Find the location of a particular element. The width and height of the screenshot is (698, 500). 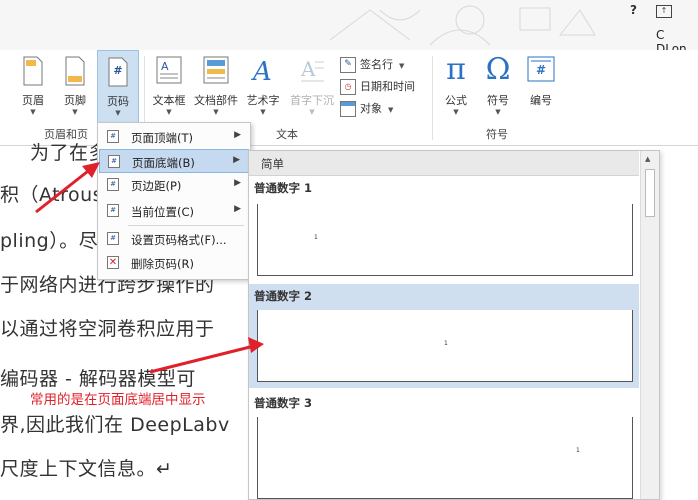

page-margin-icon: # is located at coordinates (113, 184).